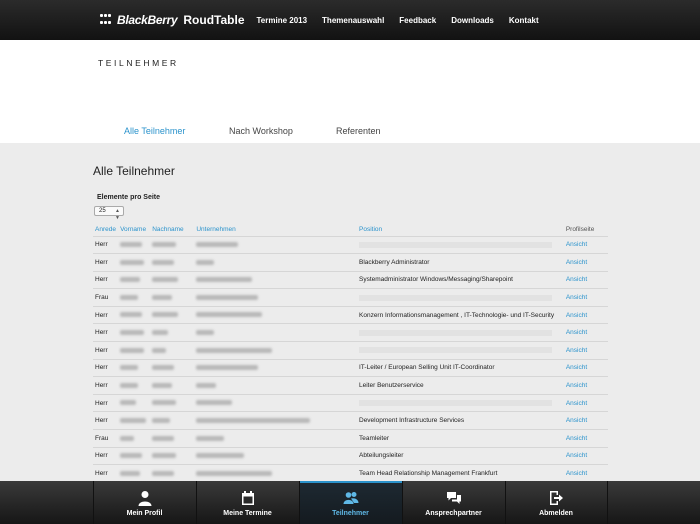  I want to click on nav-kontakt: Kontakt, so click(524, 20).